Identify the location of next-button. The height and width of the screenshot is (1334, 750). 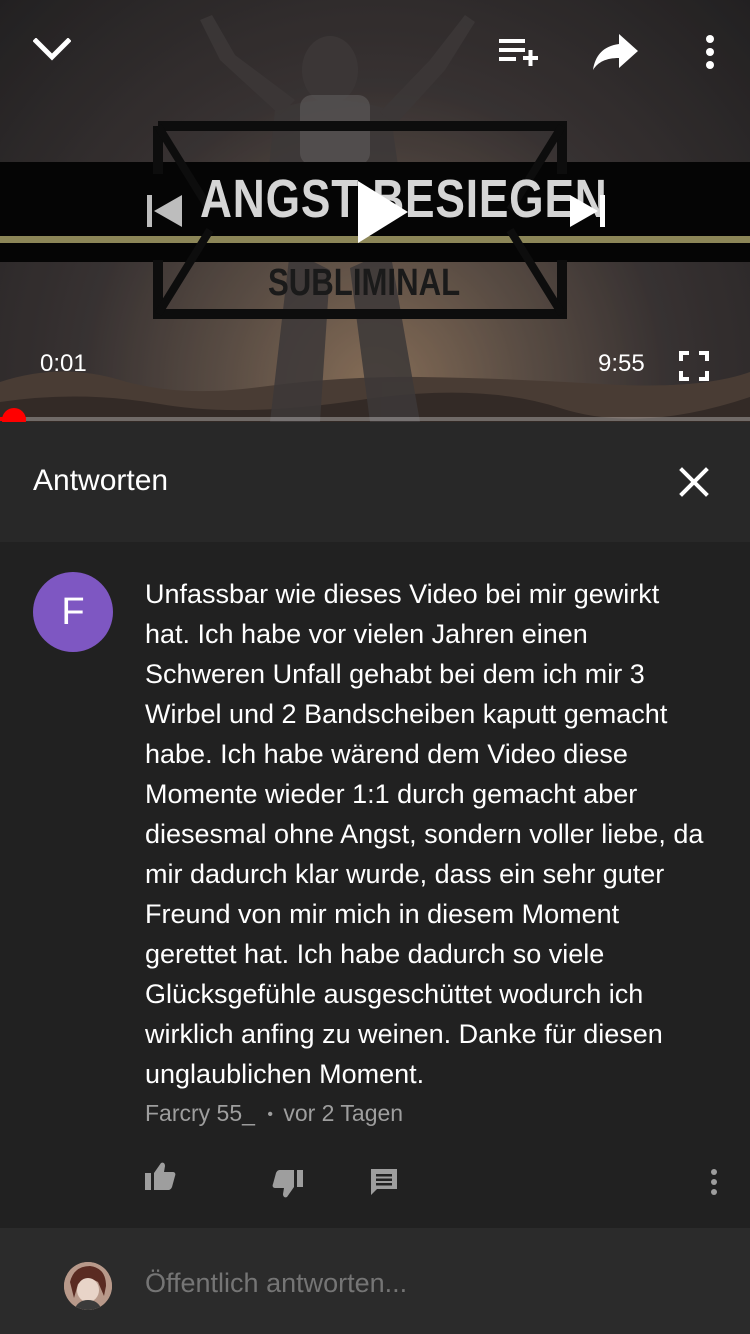
(588, 211).